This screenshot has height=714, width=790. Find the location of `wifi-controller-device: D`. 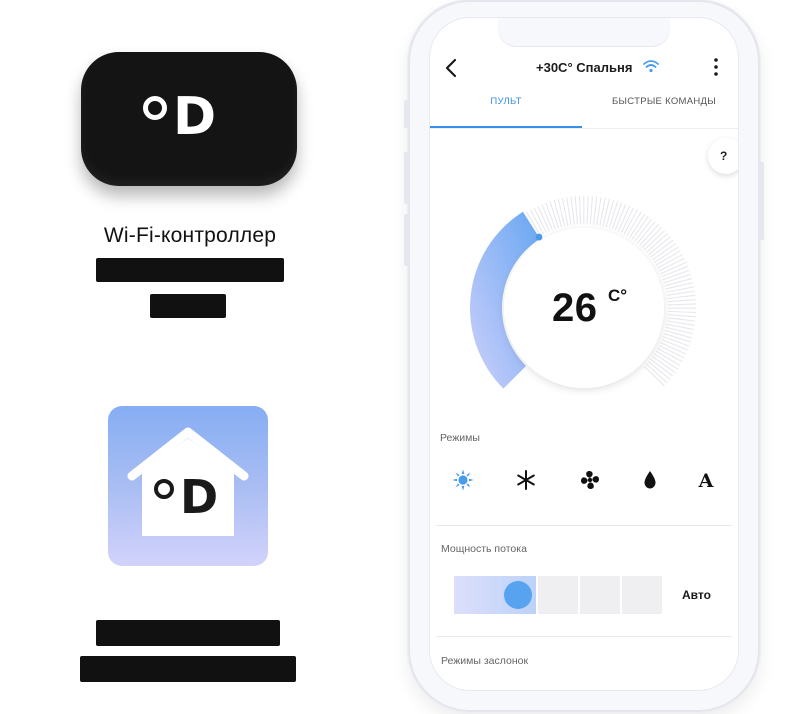

wifi-controller-device: D is located at coordinates (189, 119).